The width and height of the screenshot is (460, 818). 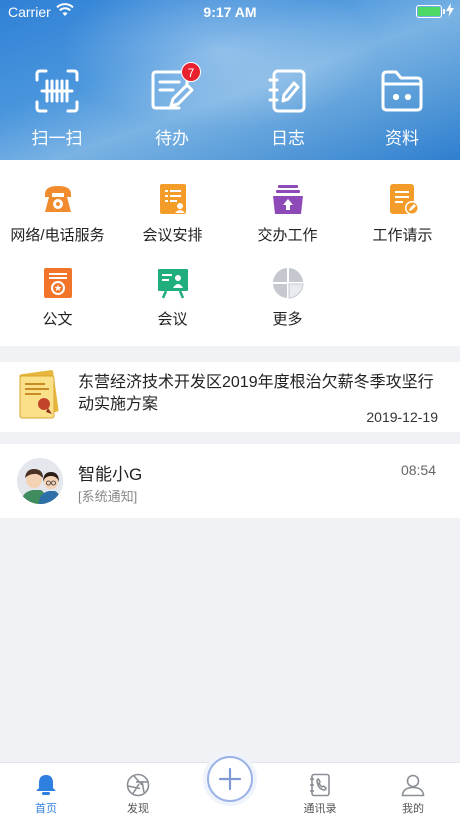 I want to click on message-time: 08:54, so click(x=418, y=470).